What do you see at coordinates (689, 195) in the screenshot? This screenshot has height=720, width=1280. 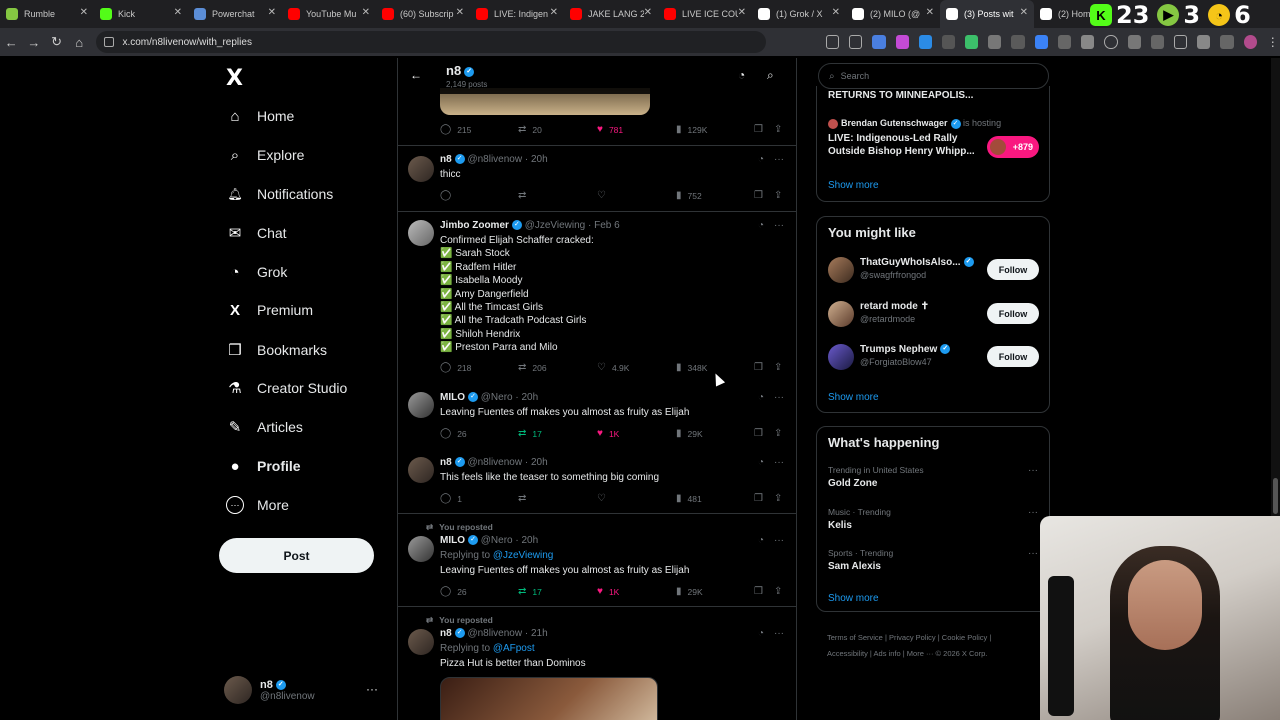 I see `views-button: ▮ 752` at bounding box center [689, 195].